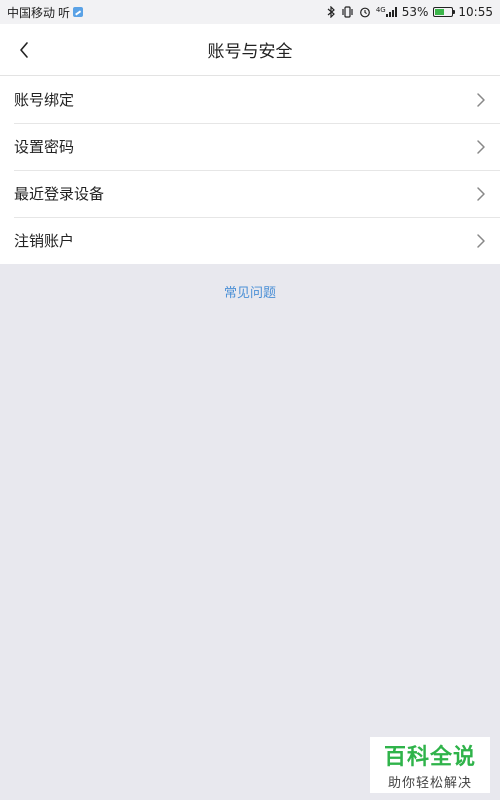  Describe the element at coordinates (44, 147) in the screenshot. I see `menu-item-label: 设置密码` at that location.